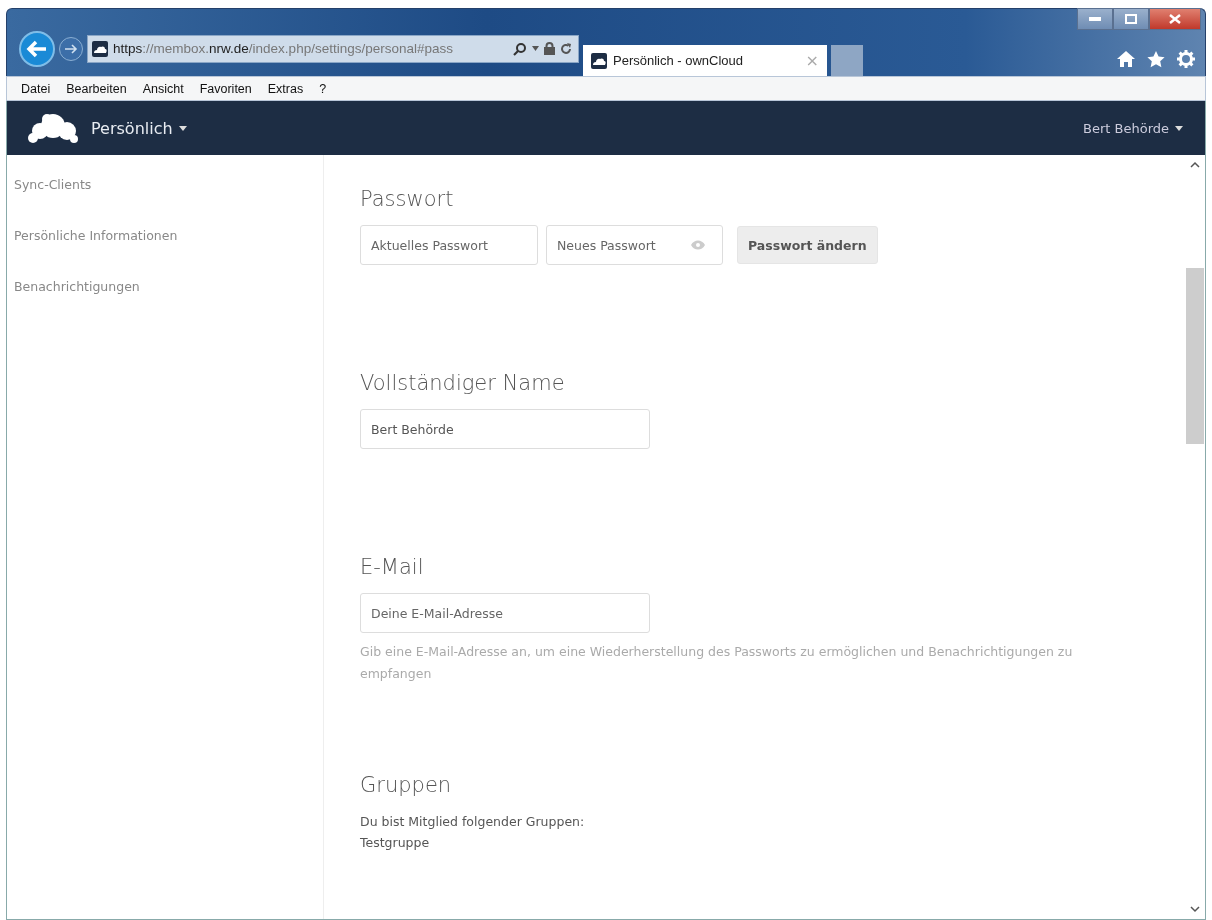 This screenshot has width=1212, height=920. Describe the element at coordinates (505, 613) in the screenshot. I see `email-field: Deine E-Mail-Adresse` at that location.